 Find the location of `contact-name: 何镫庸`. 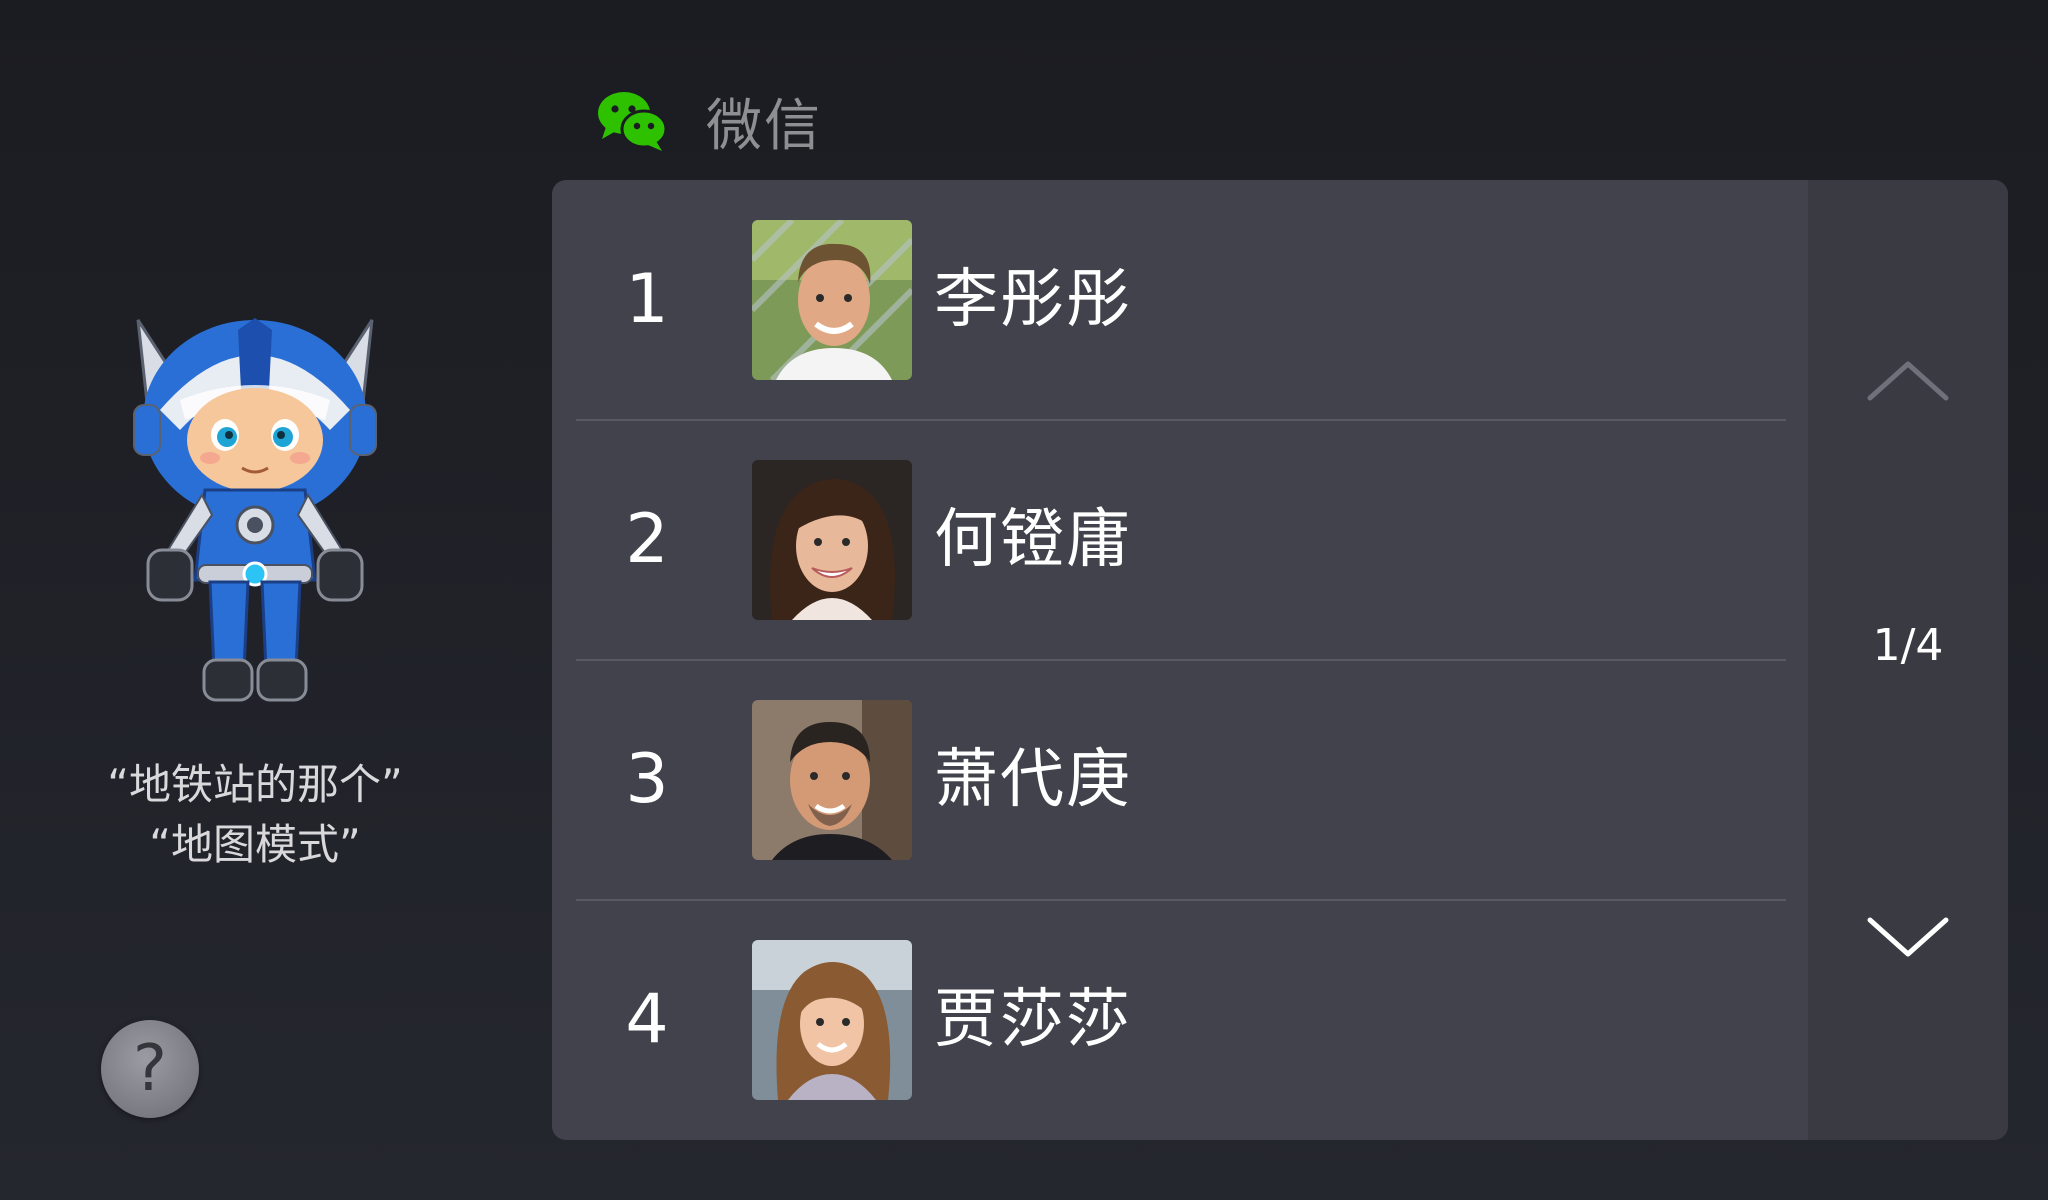

contact-name: 何镫庸 is located at coordinates (1033, 540).